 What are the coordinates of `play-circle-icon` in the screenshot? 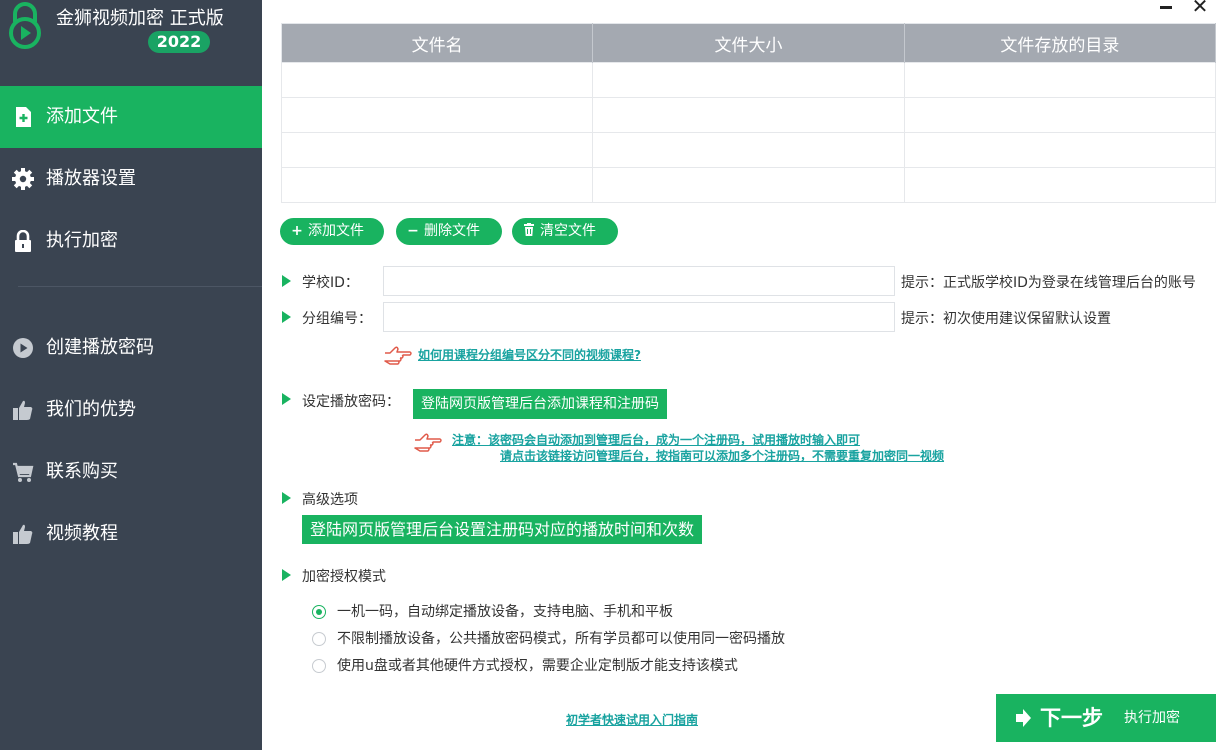 It's located at (23, 348).